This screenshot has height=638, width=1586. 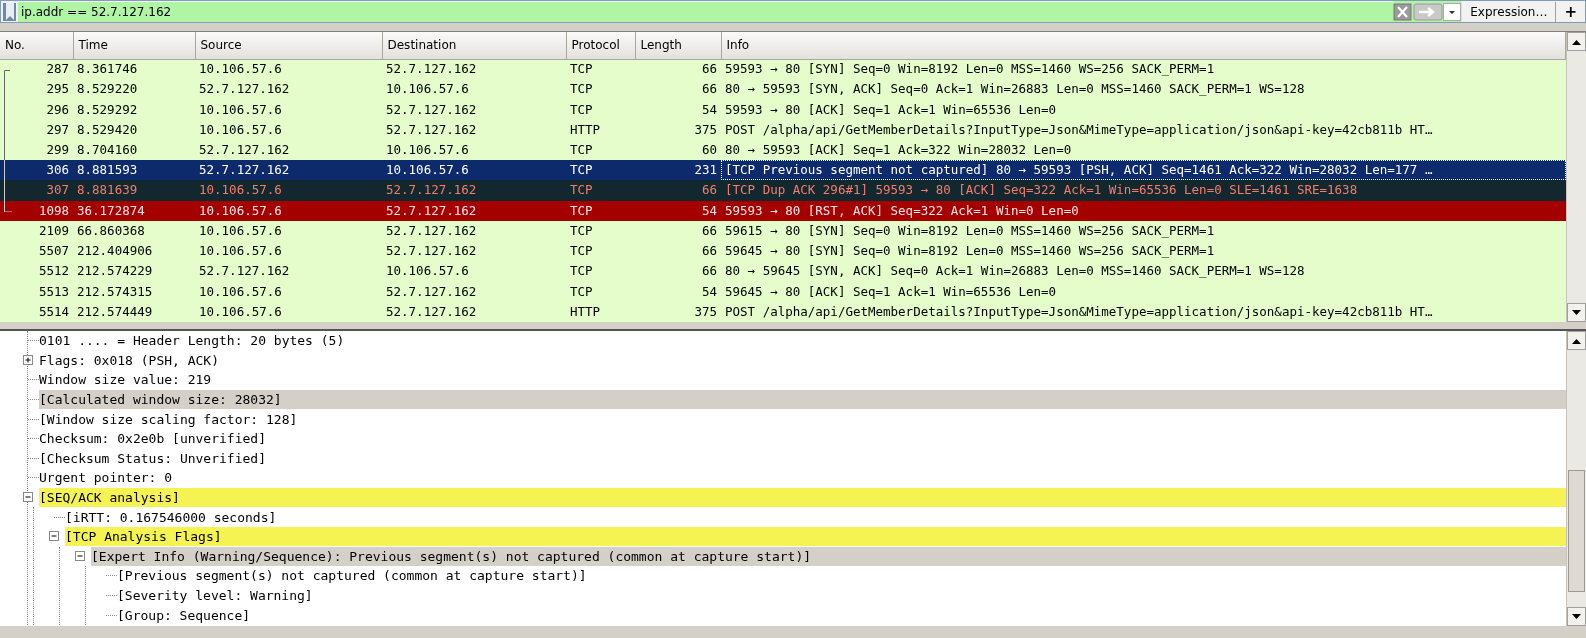 What do you see at coordinates (53, 271) in the screenshot?
I see `table-cell: 5512` at bounding box center [53, 271].